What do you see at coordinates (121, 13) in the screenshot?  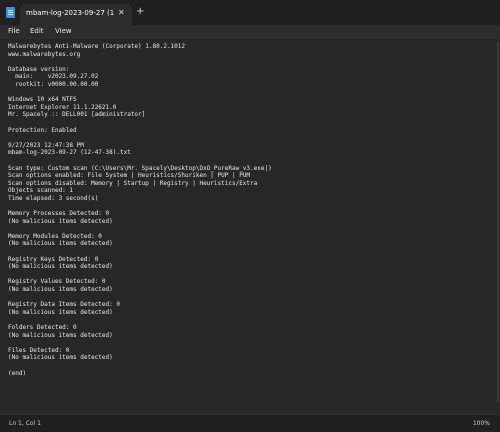 I see `close-icon: ✕` at bounding box center [121, 13].